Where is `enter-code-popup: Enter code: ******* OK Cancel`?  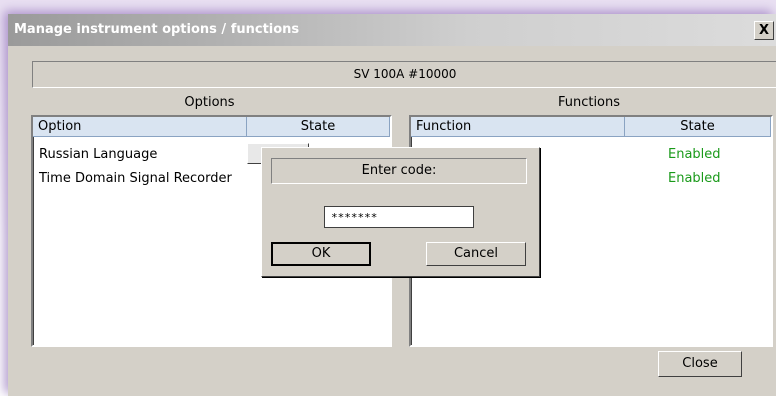
enter-code-popup: Enter code: ******* OK Cancel is located at coordinates (400, 212).